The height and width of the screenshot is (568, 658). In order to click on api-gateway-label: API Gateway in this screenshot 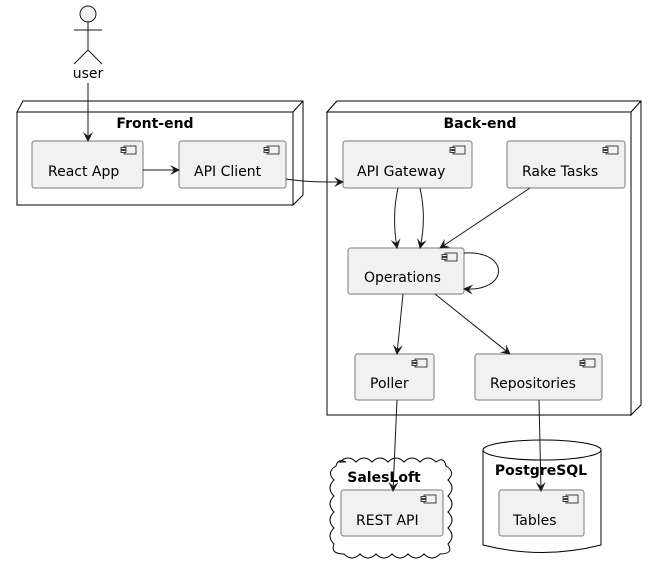, I will do `click(401, 172)`.